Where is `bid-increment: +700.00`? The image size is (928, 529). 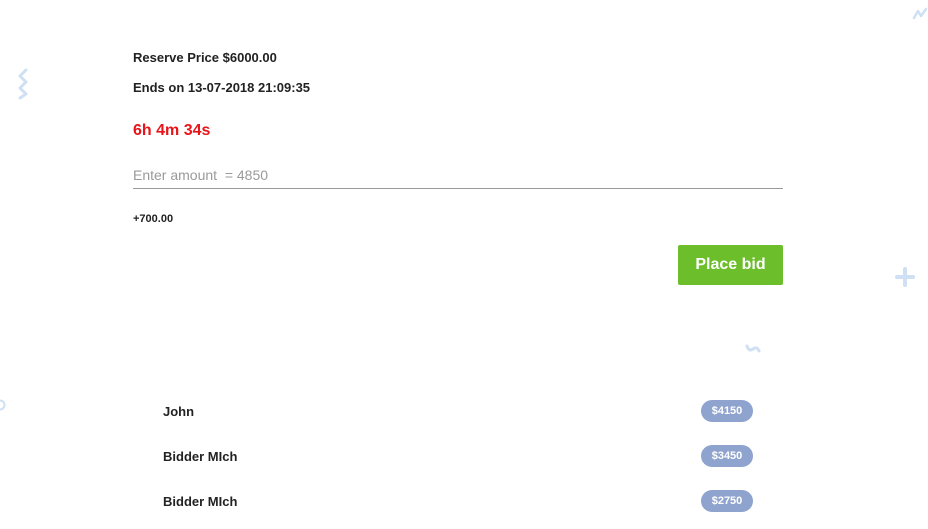
bid-increment: +700.00 is located at coordinates (153, 219).